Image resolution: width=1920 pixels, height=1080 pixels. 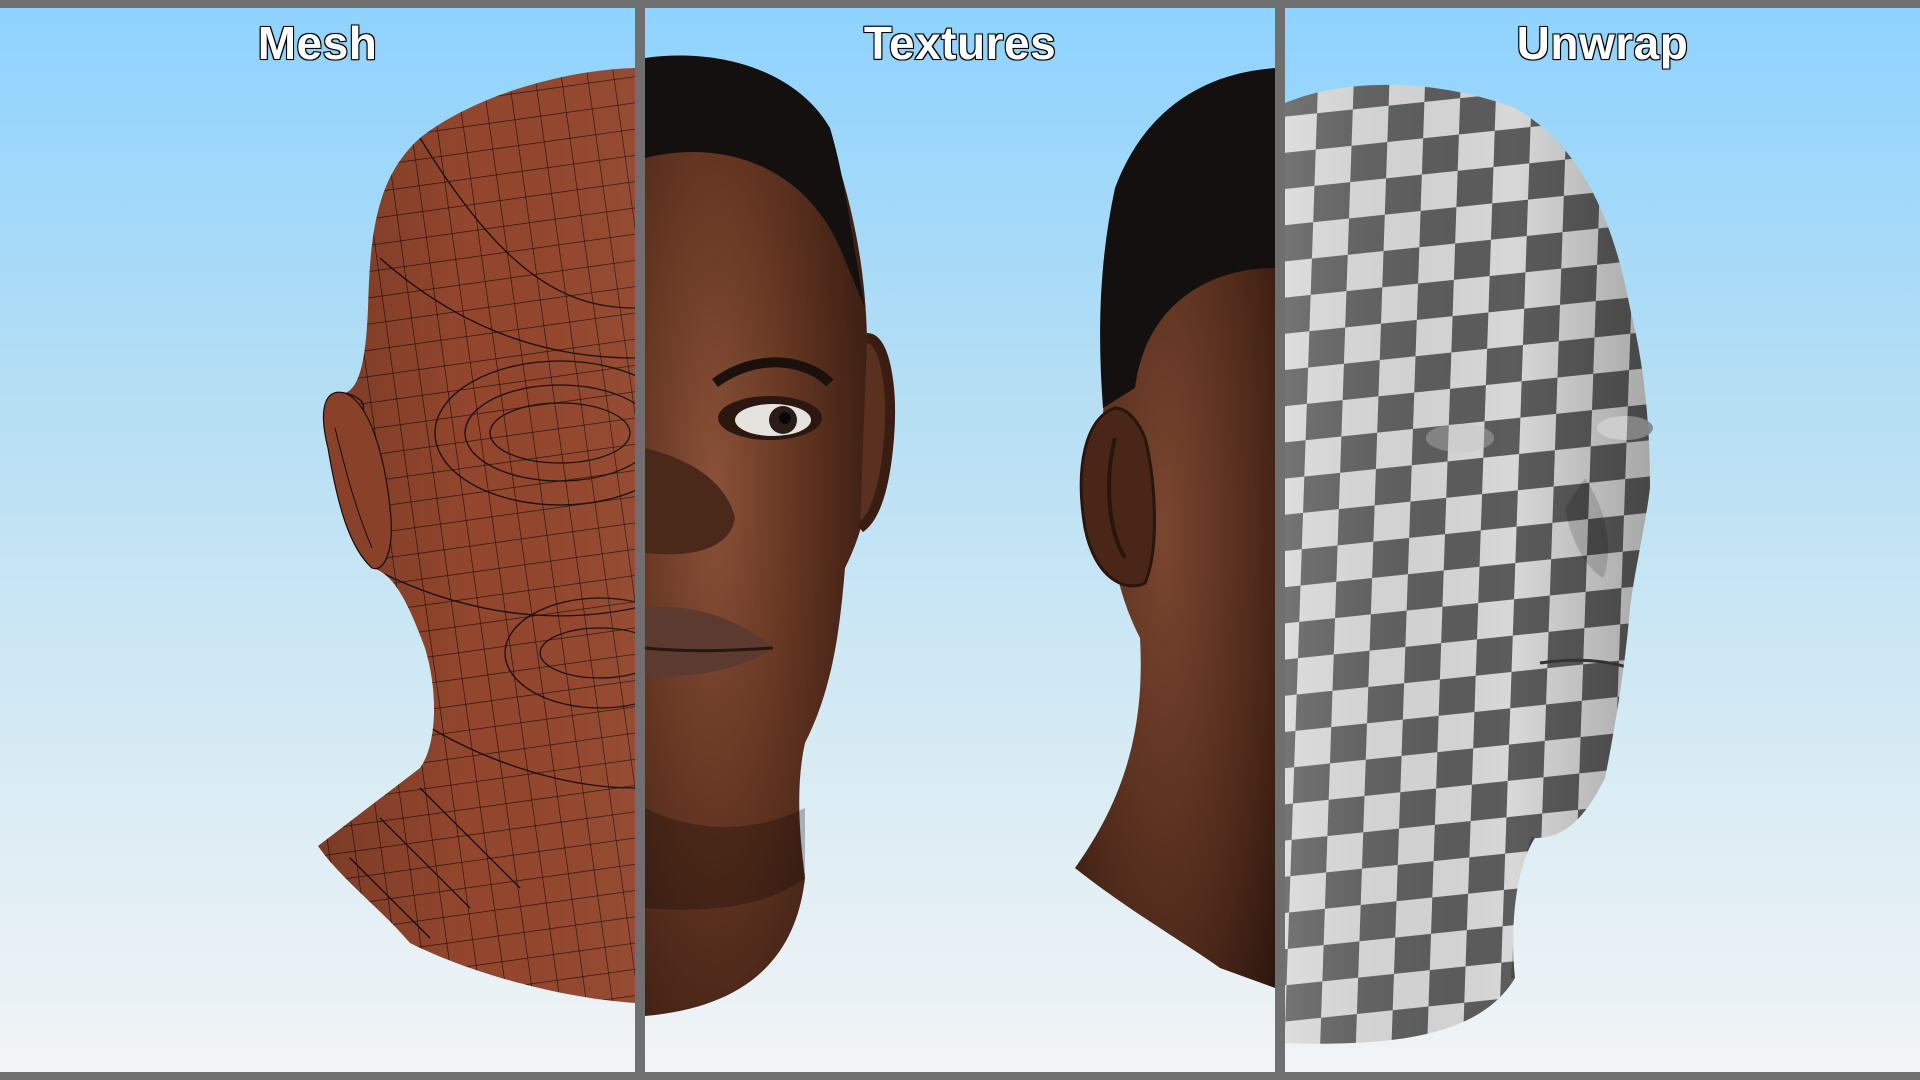 I want to click on wireframe-head-render, so click(x=476, y=535).